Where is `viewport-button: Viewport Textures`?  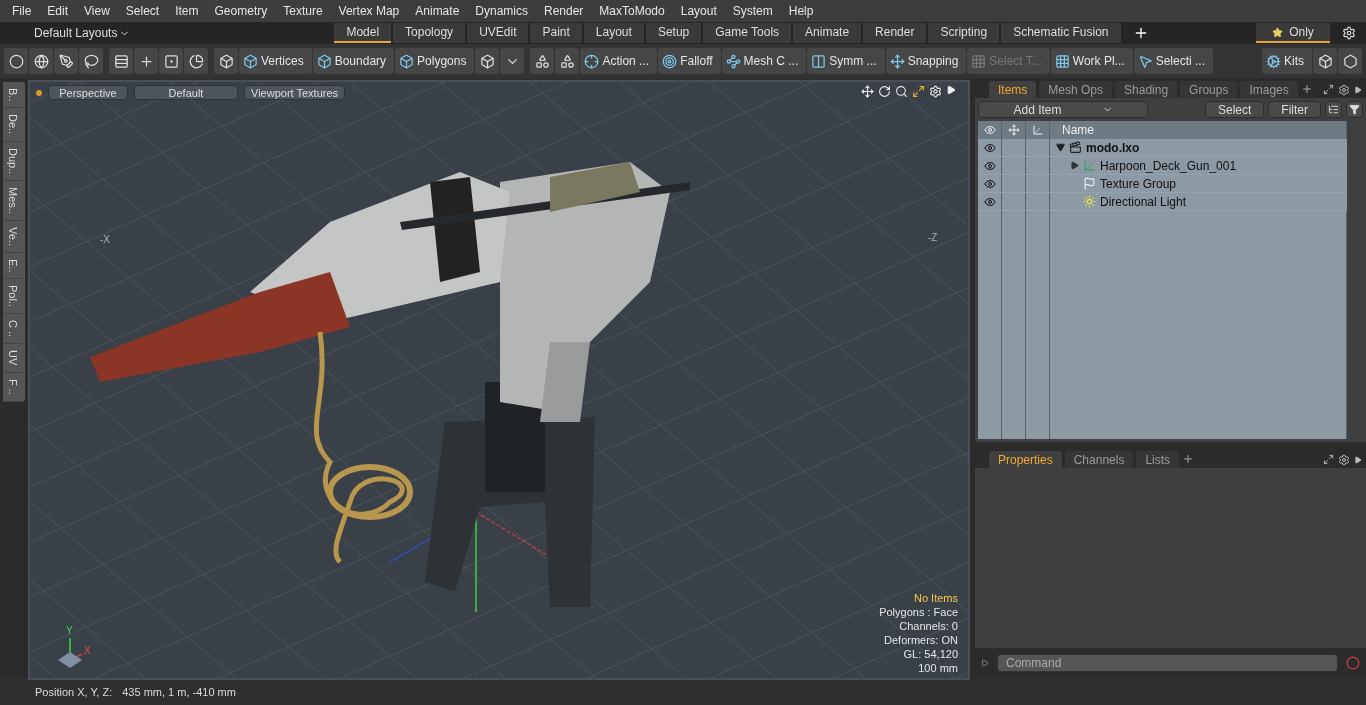 viewport-button: Viewport Textures is located at coordinates (295, 92).